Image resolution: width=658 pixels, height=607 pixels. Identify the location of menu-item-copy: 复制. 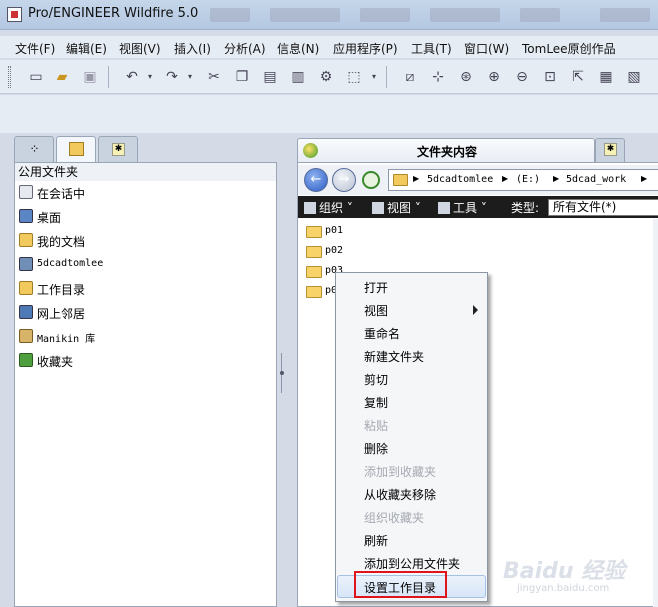
(411, 401).